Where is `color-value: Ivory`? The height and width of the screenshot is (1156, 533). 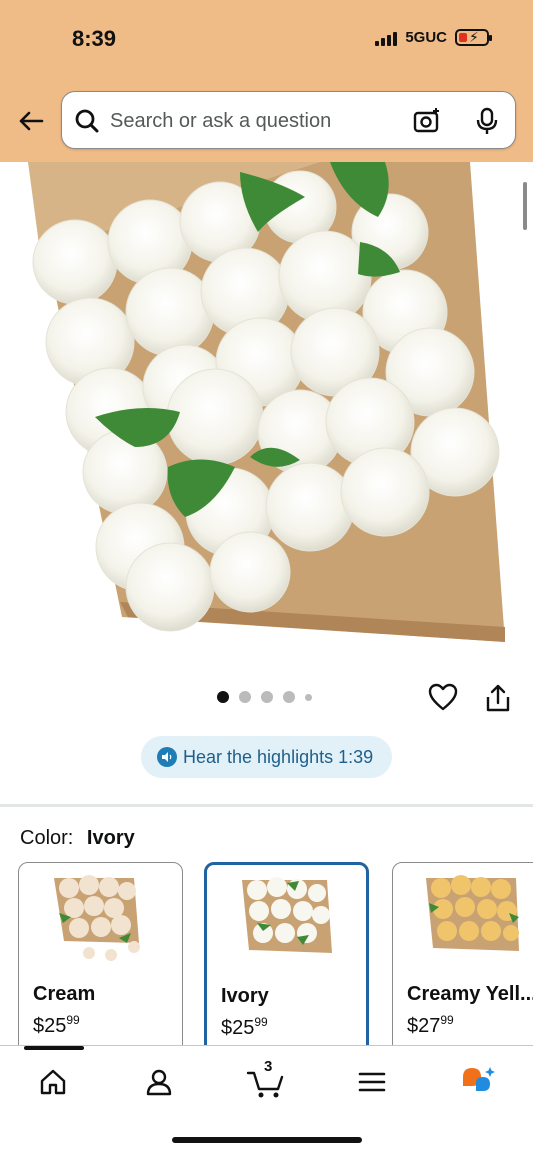
color-value: Ivory is located at coordinates (110, 838).